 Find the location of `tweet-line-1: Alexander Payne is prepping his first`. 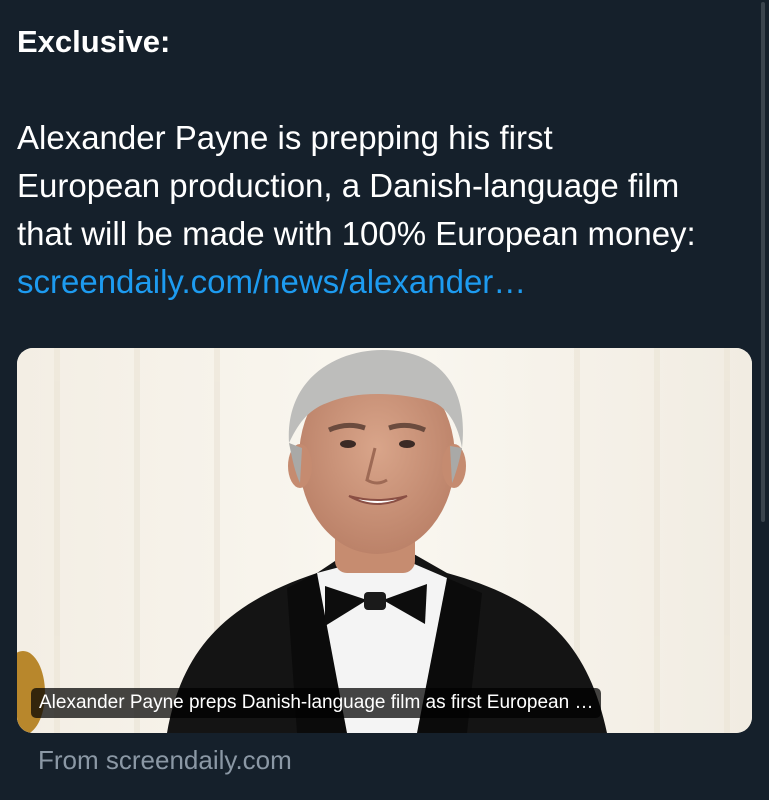

tweet-line-1: Alexander Payne is prepping his first is located at coordinates (285, 137).